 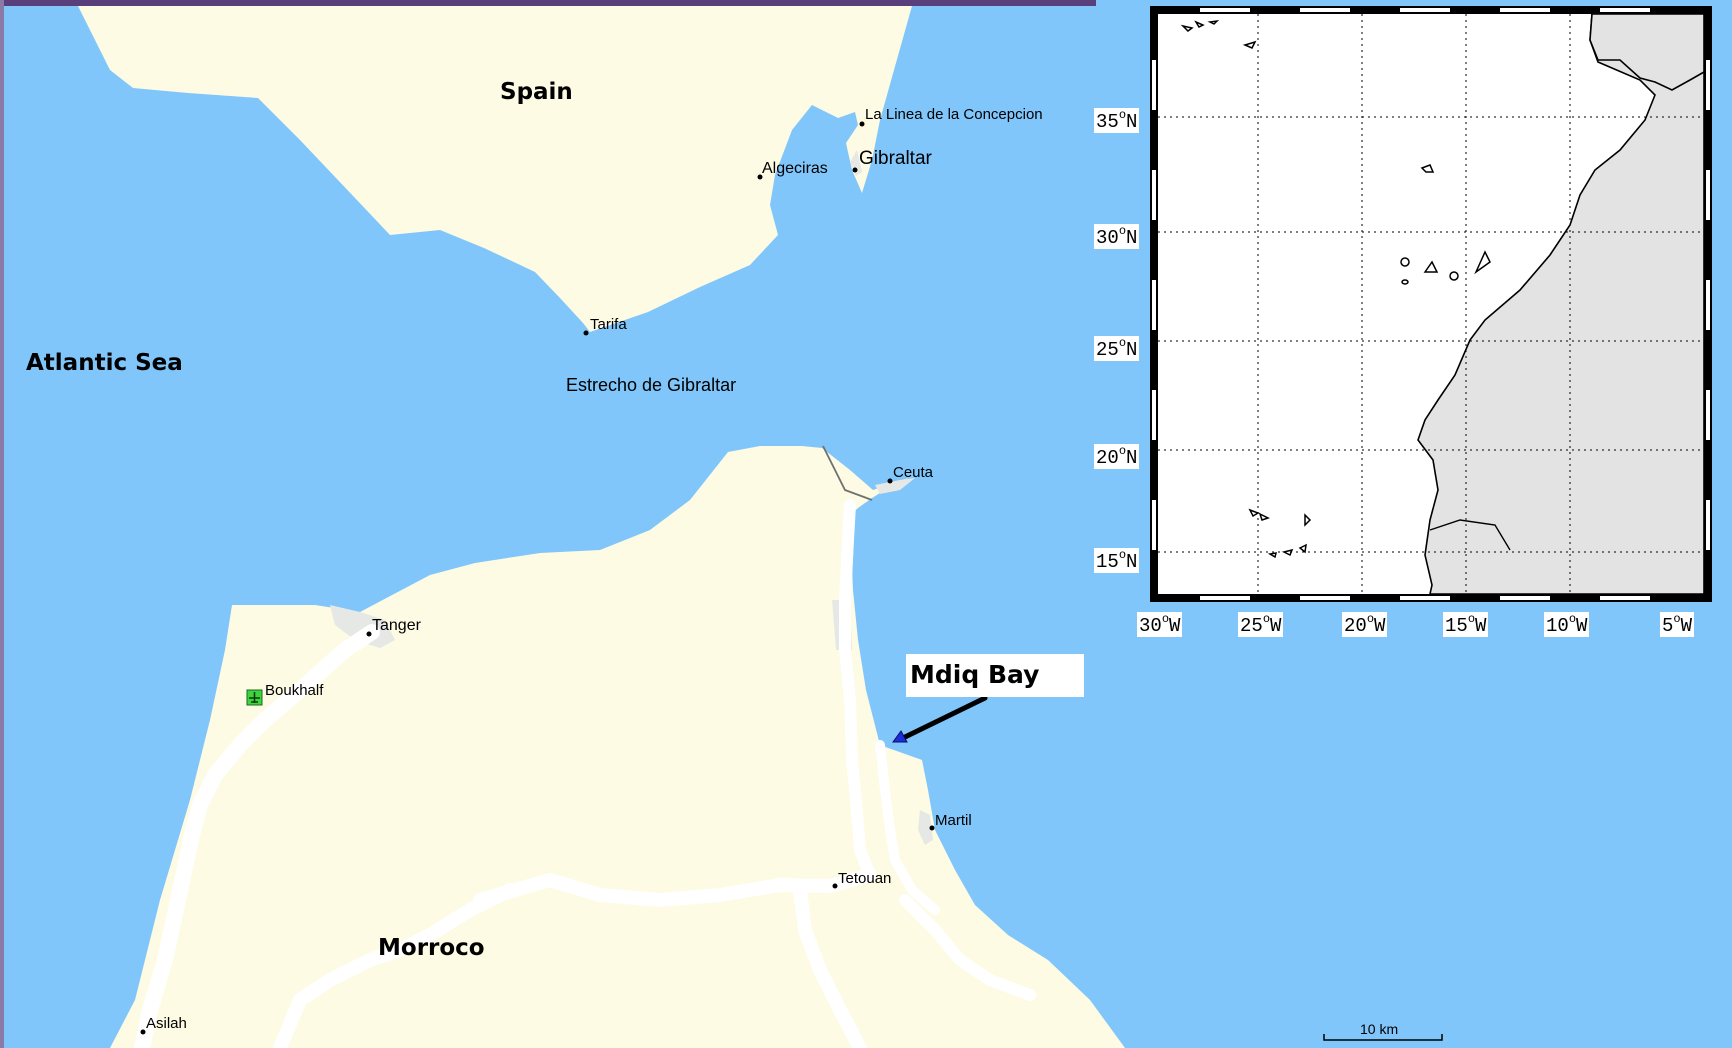 I want to click on tetouan-dot, so click(x=835, y=886).